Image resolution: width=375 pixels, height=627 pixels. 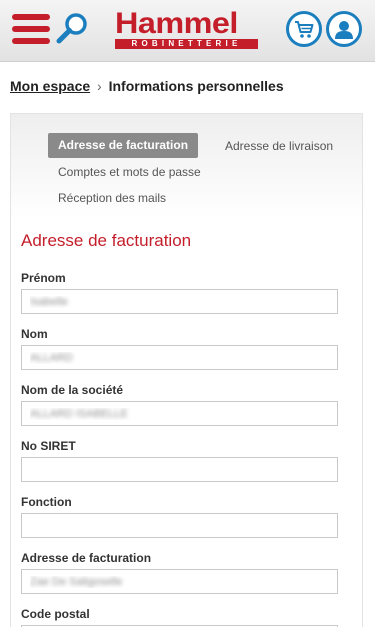 I want to click on hamburger-menu-icon, so click(x=32, y=29).